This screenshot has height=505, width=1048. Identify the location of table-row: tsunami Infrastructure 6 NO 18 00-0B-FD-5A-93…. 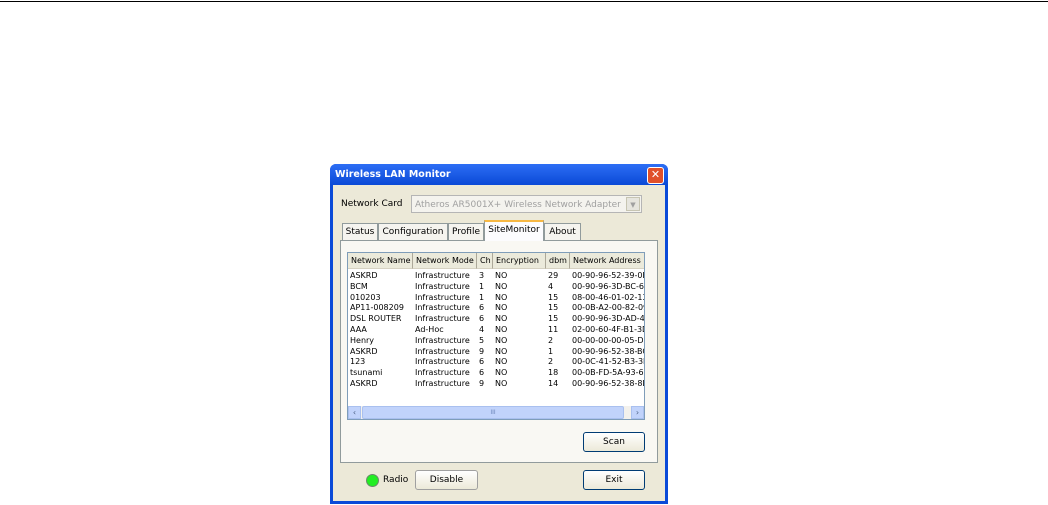
(496, 372).